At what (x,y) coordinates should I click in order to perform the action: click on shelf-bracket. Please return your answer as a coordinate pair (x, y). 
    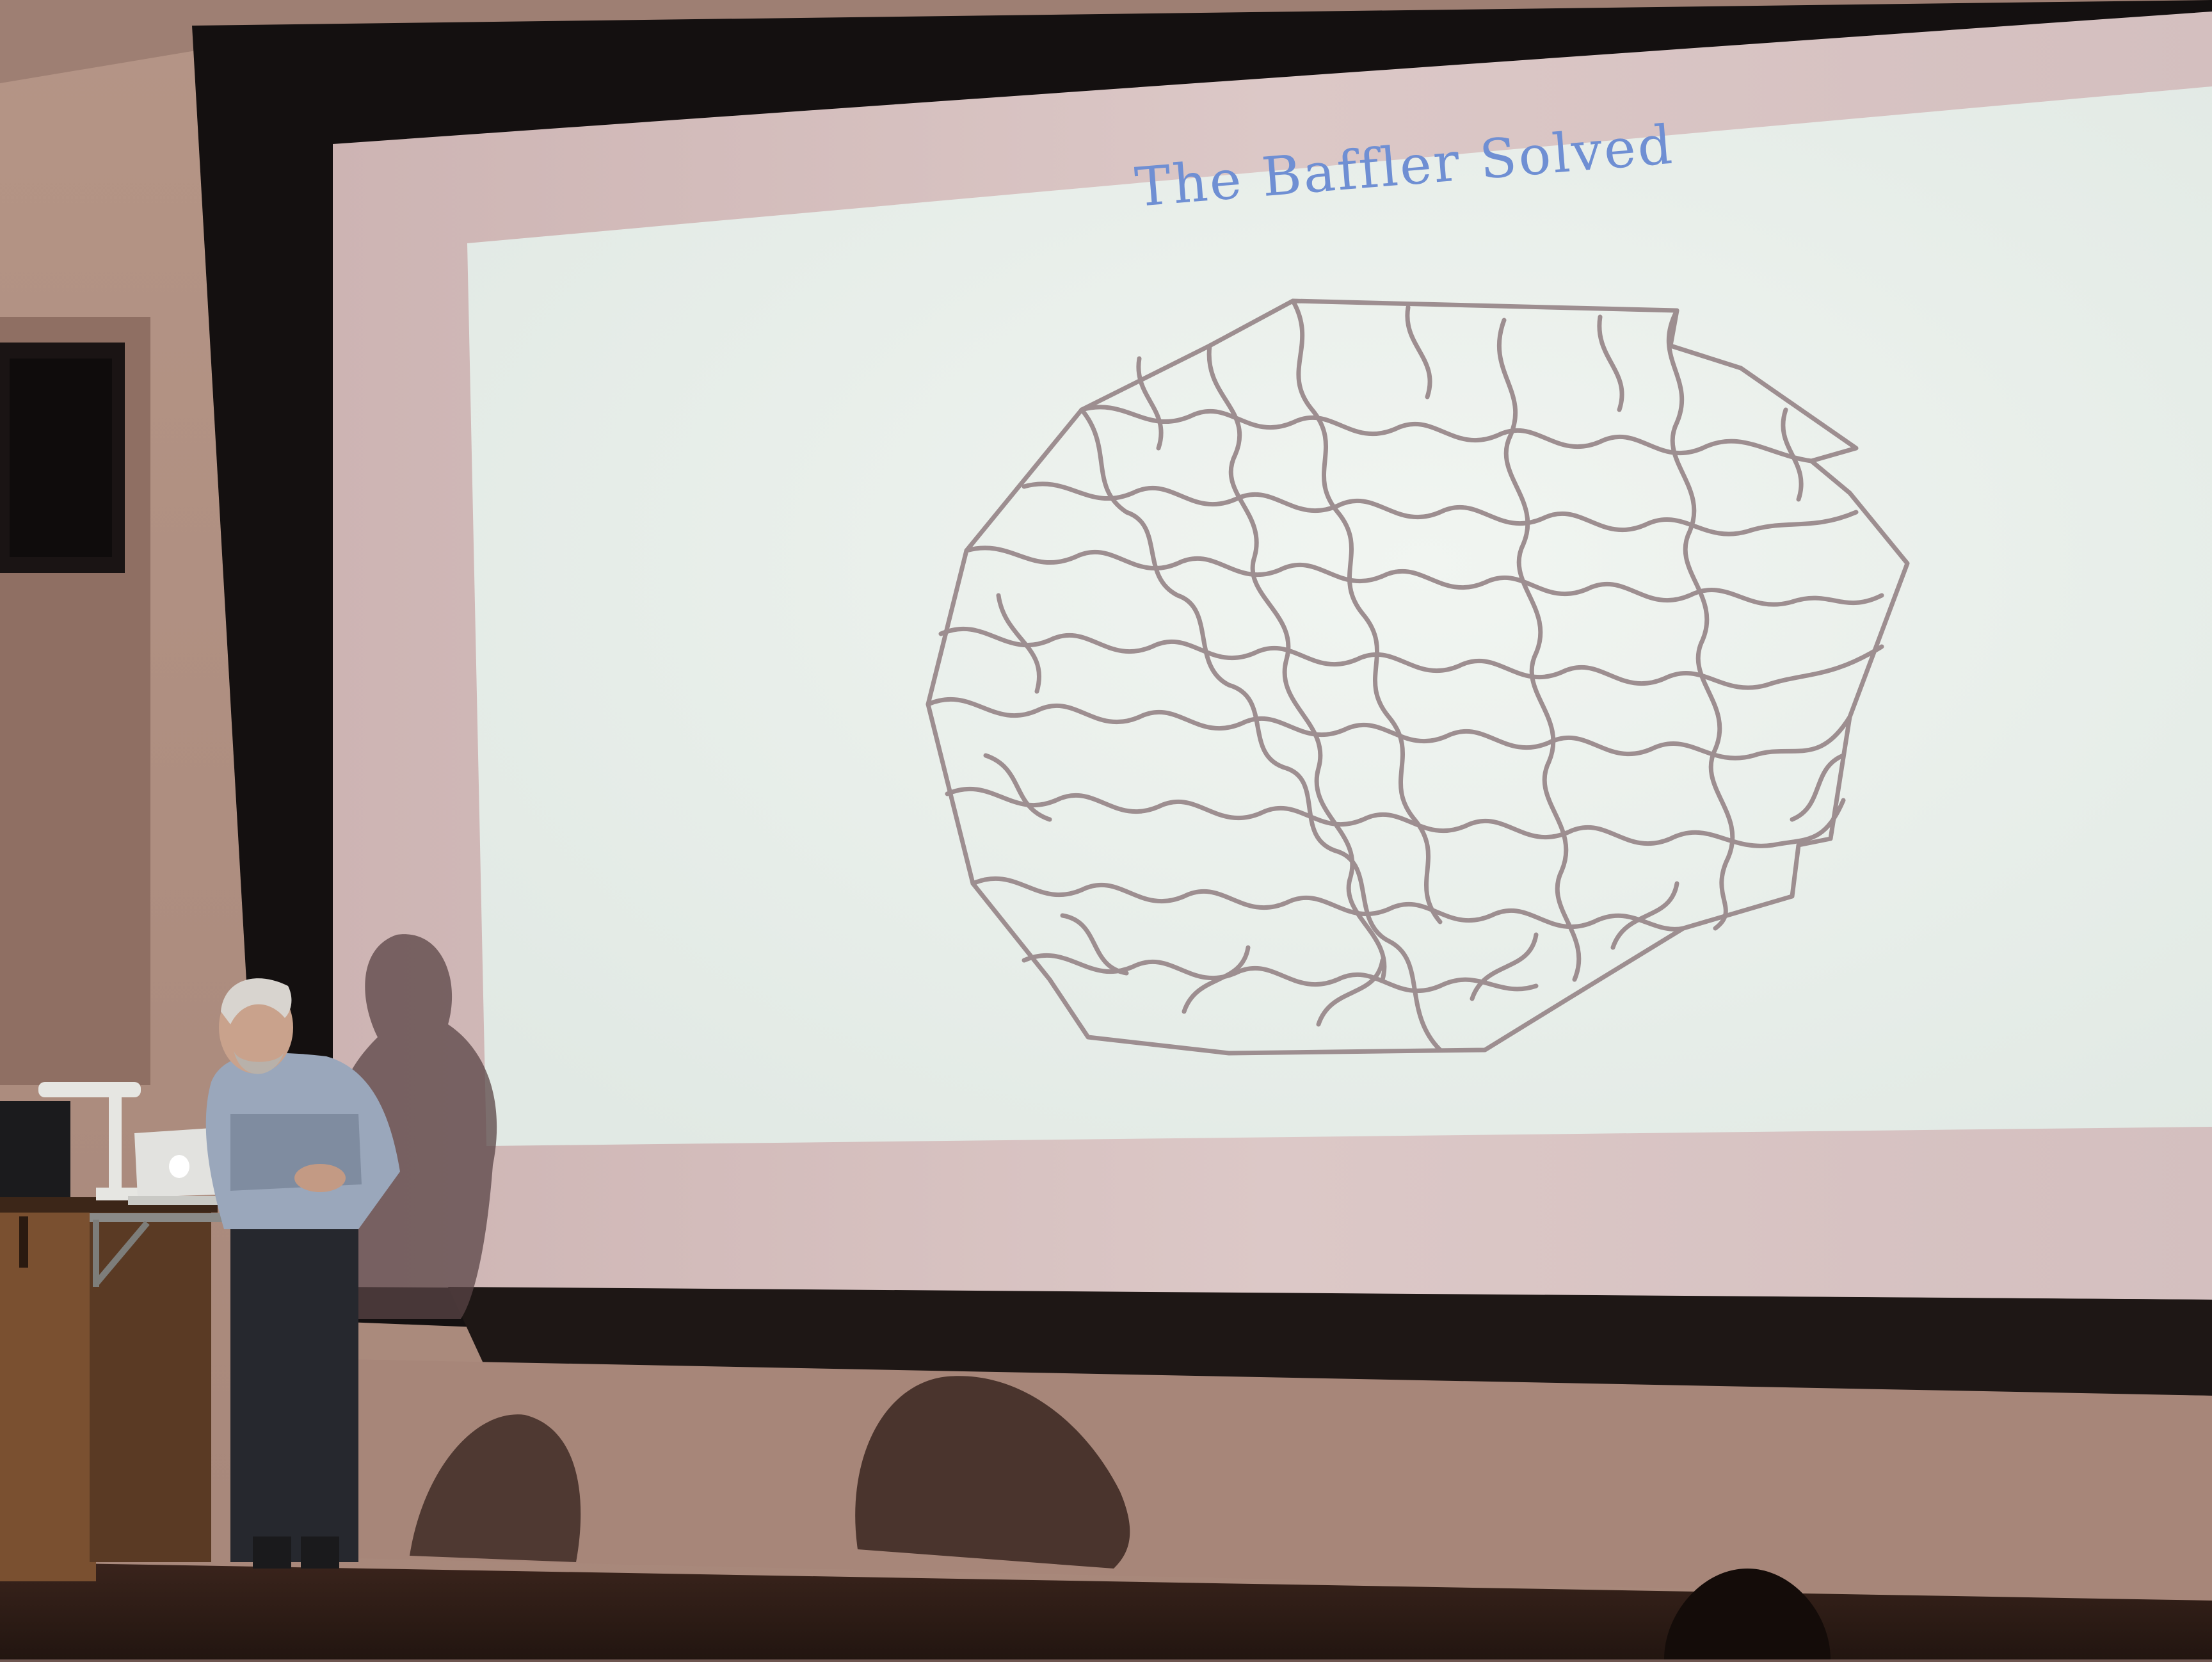
    Looking at the image, I should click on (163, 1217).